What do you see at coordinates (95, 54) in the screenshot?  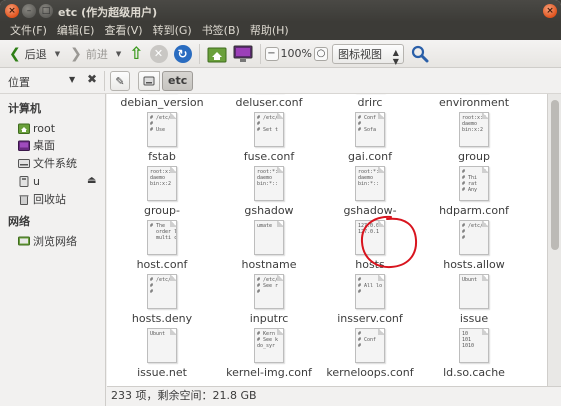 I see `forward-button: ❯ 前进 ▼` at bounding box center [95, 54].